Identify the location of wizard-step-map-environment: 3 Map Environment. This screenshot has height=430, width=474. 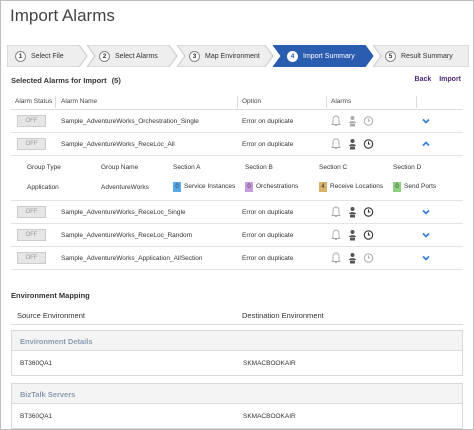
(225, 56).